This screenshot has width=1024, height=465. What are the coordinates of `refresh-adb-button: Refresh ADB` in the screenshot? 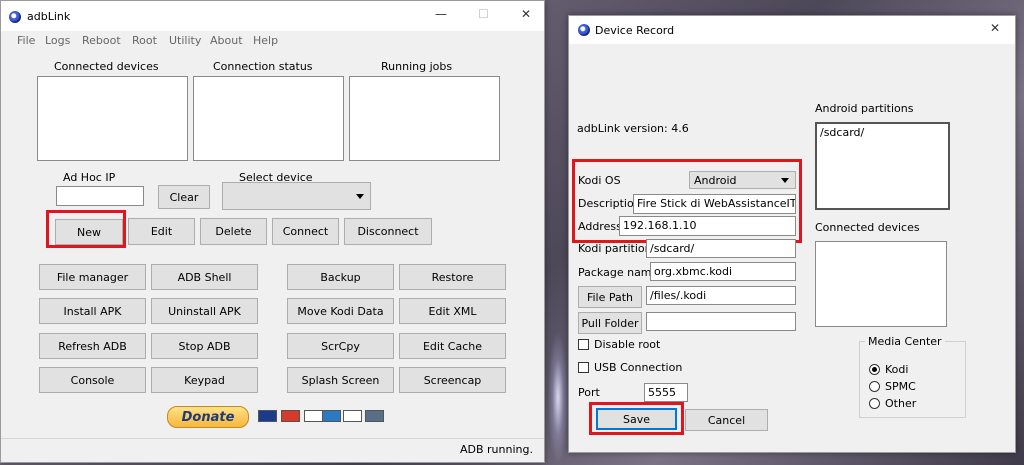 It's located at (92, 346).